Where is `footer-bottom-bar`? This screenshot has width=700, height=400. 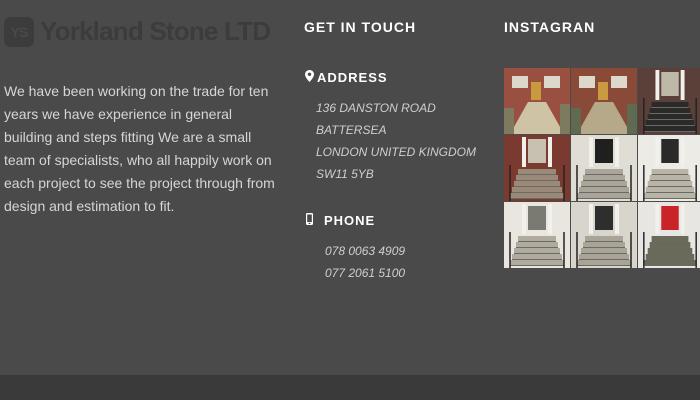
footer-bottom-bar is located at coordinates (350, 387).